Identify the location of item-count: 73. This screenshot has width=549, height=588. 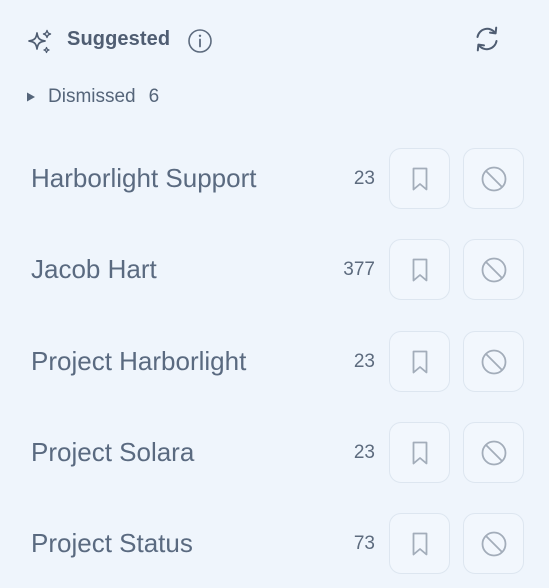
(364, 543).